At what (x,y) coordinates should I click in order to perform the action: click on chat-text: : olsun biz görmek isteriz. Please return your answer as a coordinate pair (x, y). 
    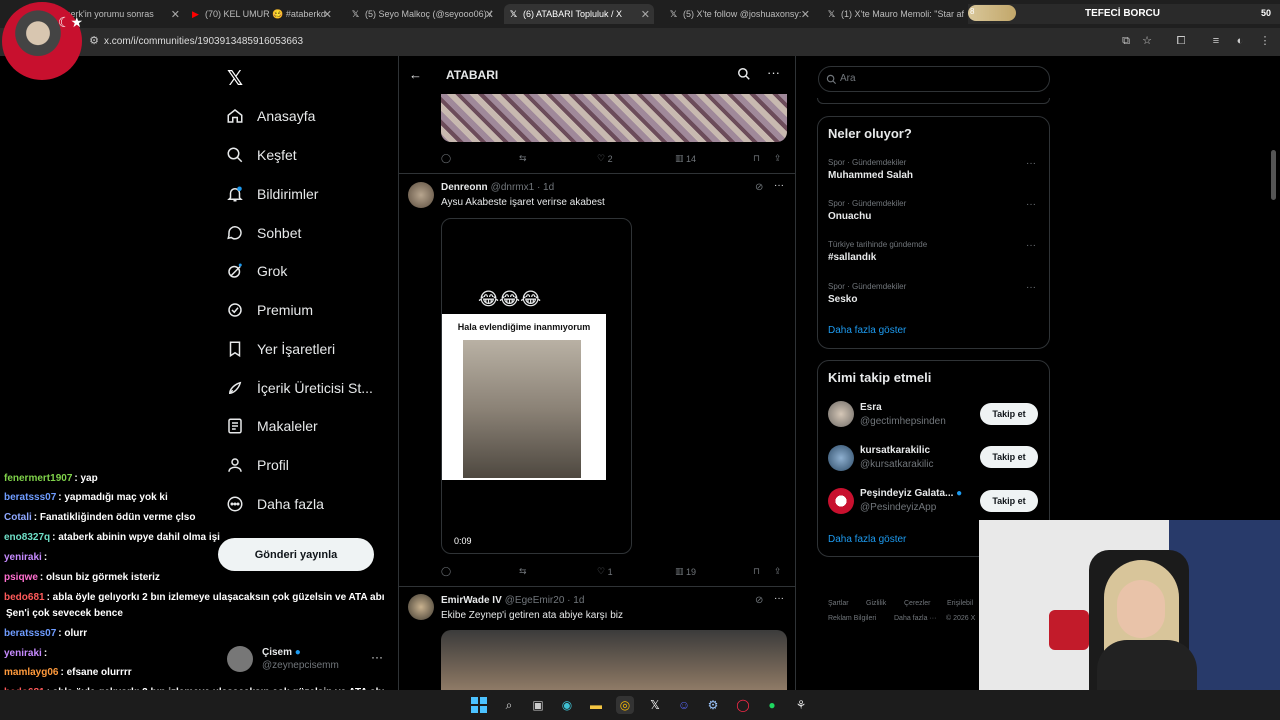
    Looking at the image, I should click on (99, 577).